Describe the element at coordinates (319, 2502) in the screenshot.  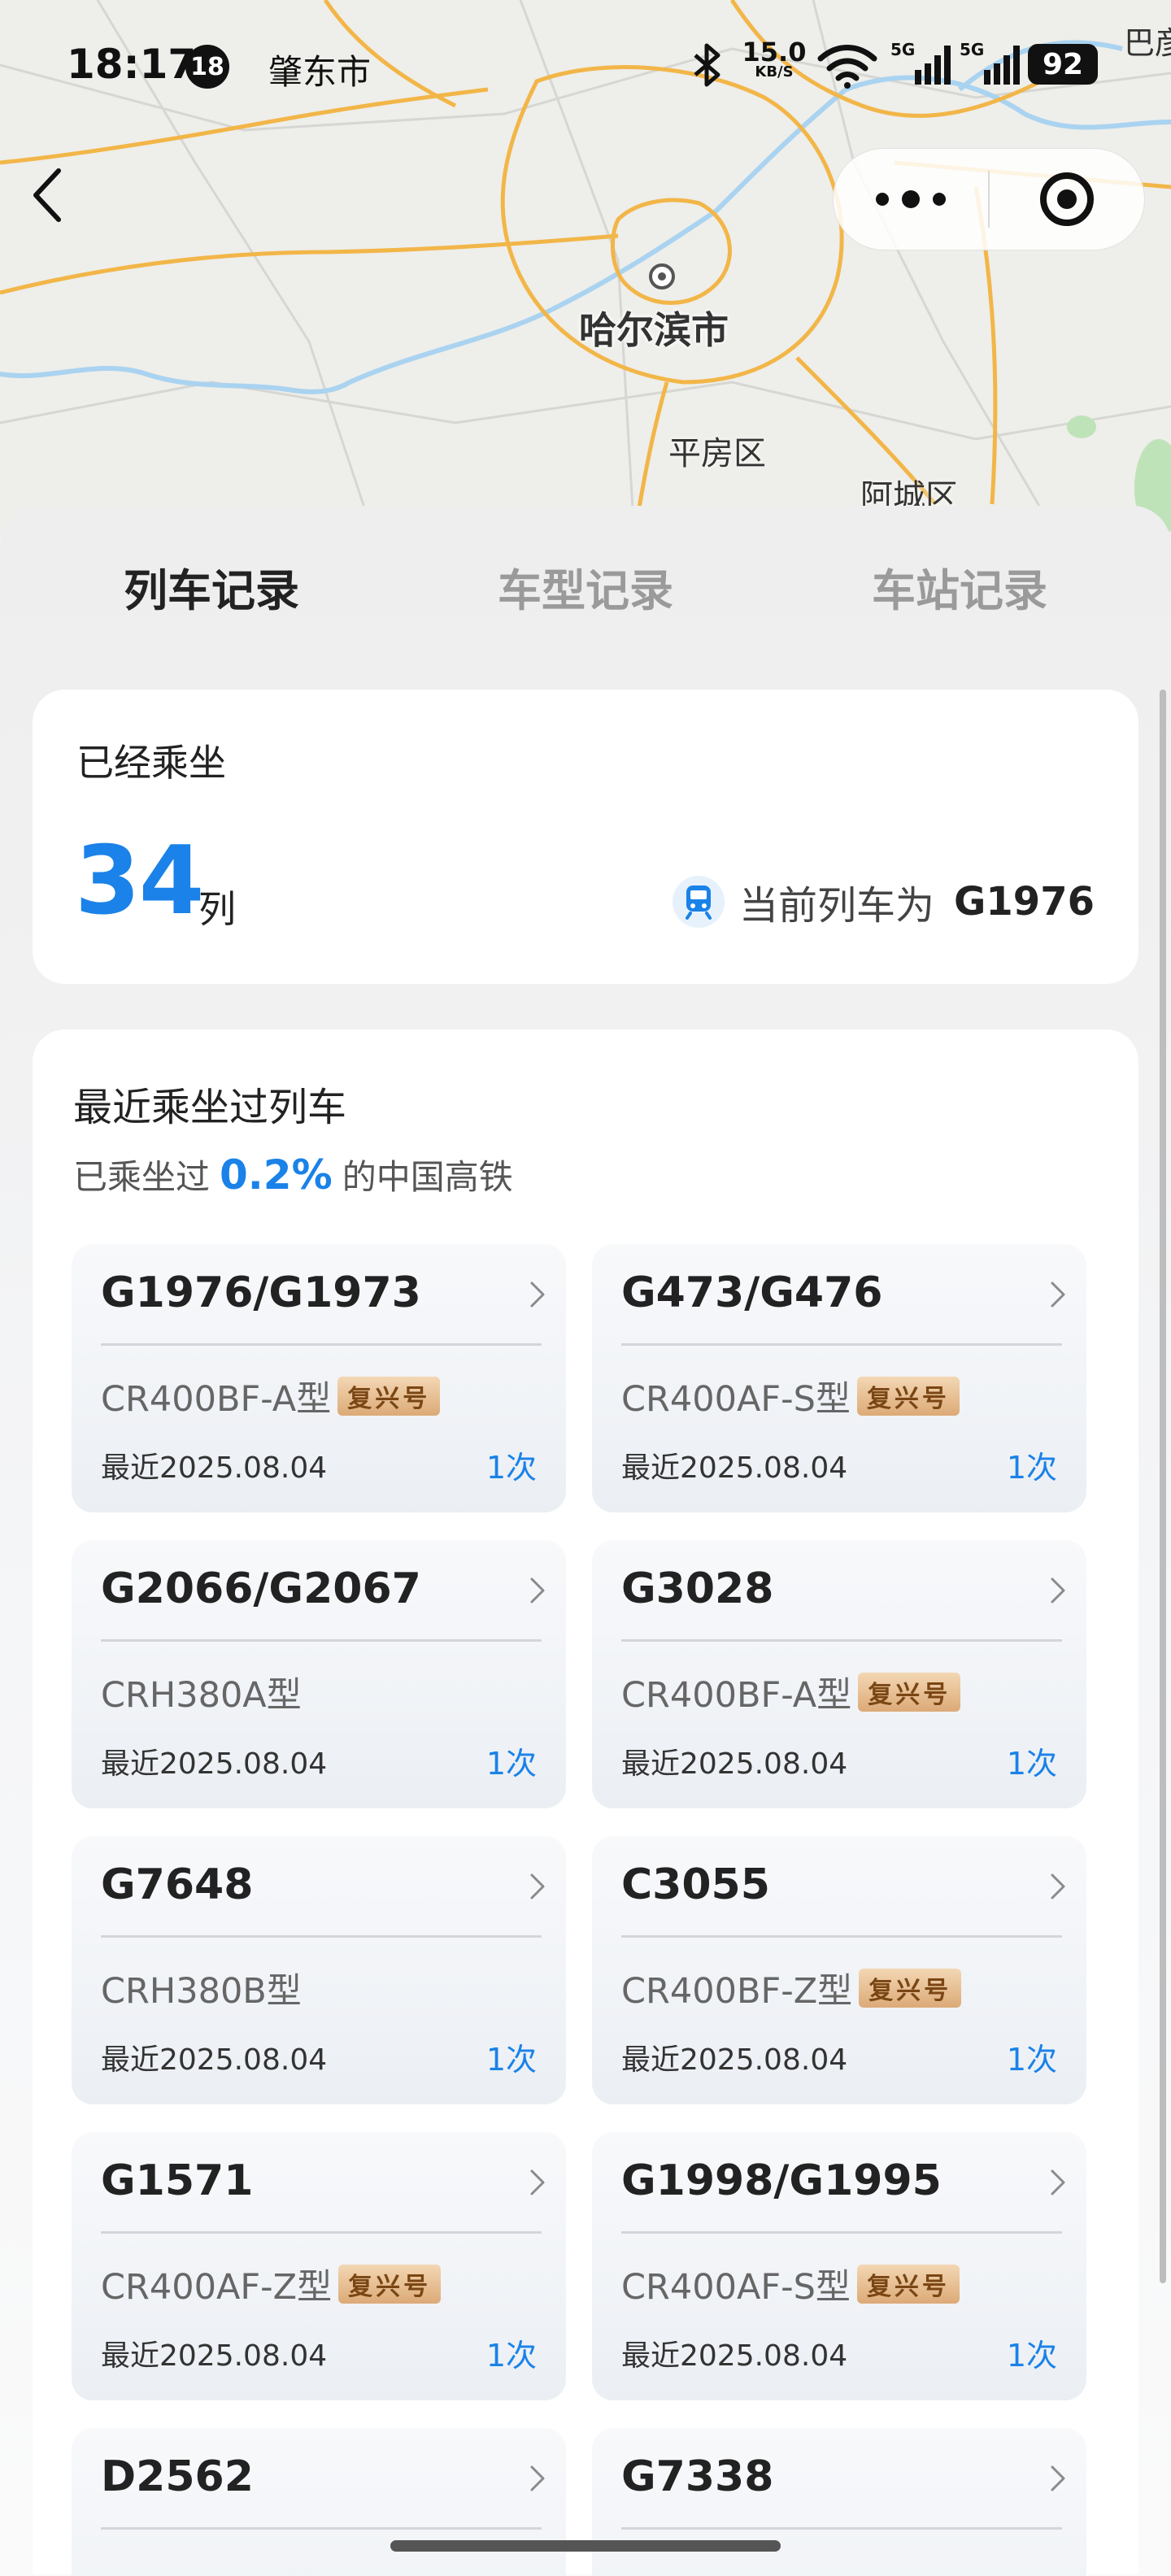
I see `train-card: D2562` at that location.